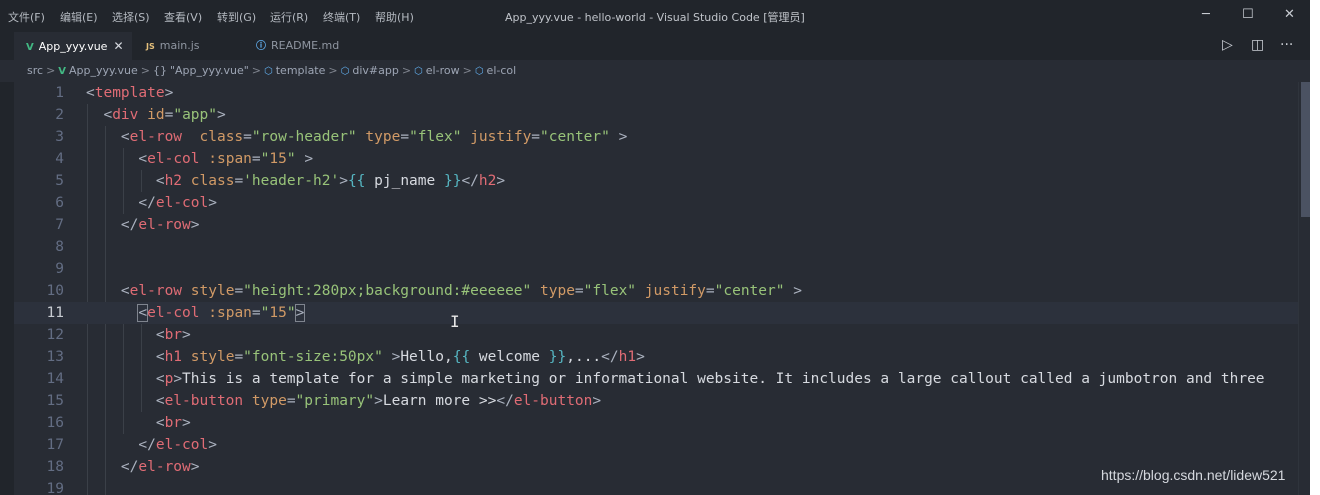  Describe the element at coordinates (173, 335) in the screenshot. I see `code-text: <br>` at that location.